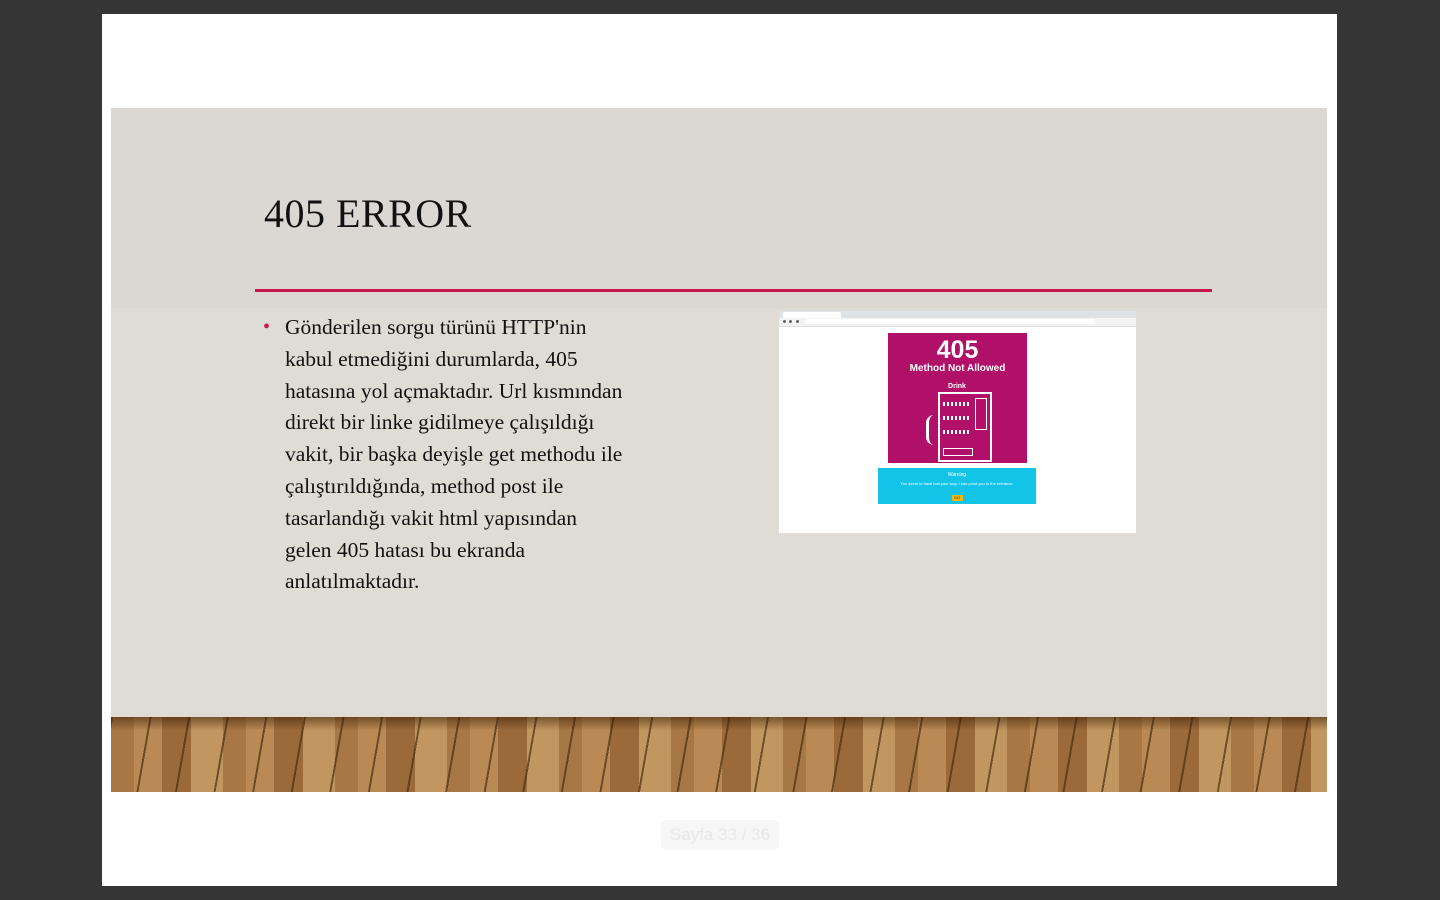 The width and height of the screenshot is (1440, 900). Describe the element at coordinates (784, 321) in the screenshot. I see `back-icon` at that location.